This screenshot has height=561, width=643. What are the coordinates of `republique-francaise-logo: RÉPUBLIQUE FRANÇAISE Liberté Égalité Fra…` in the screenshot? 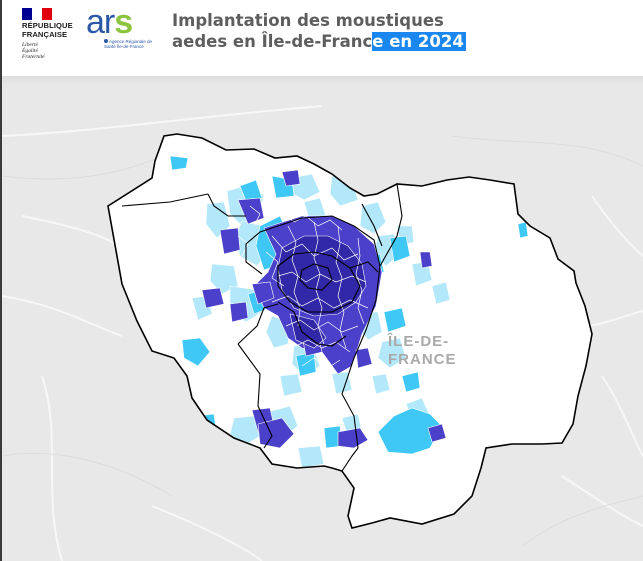 It's located at (48, 34).